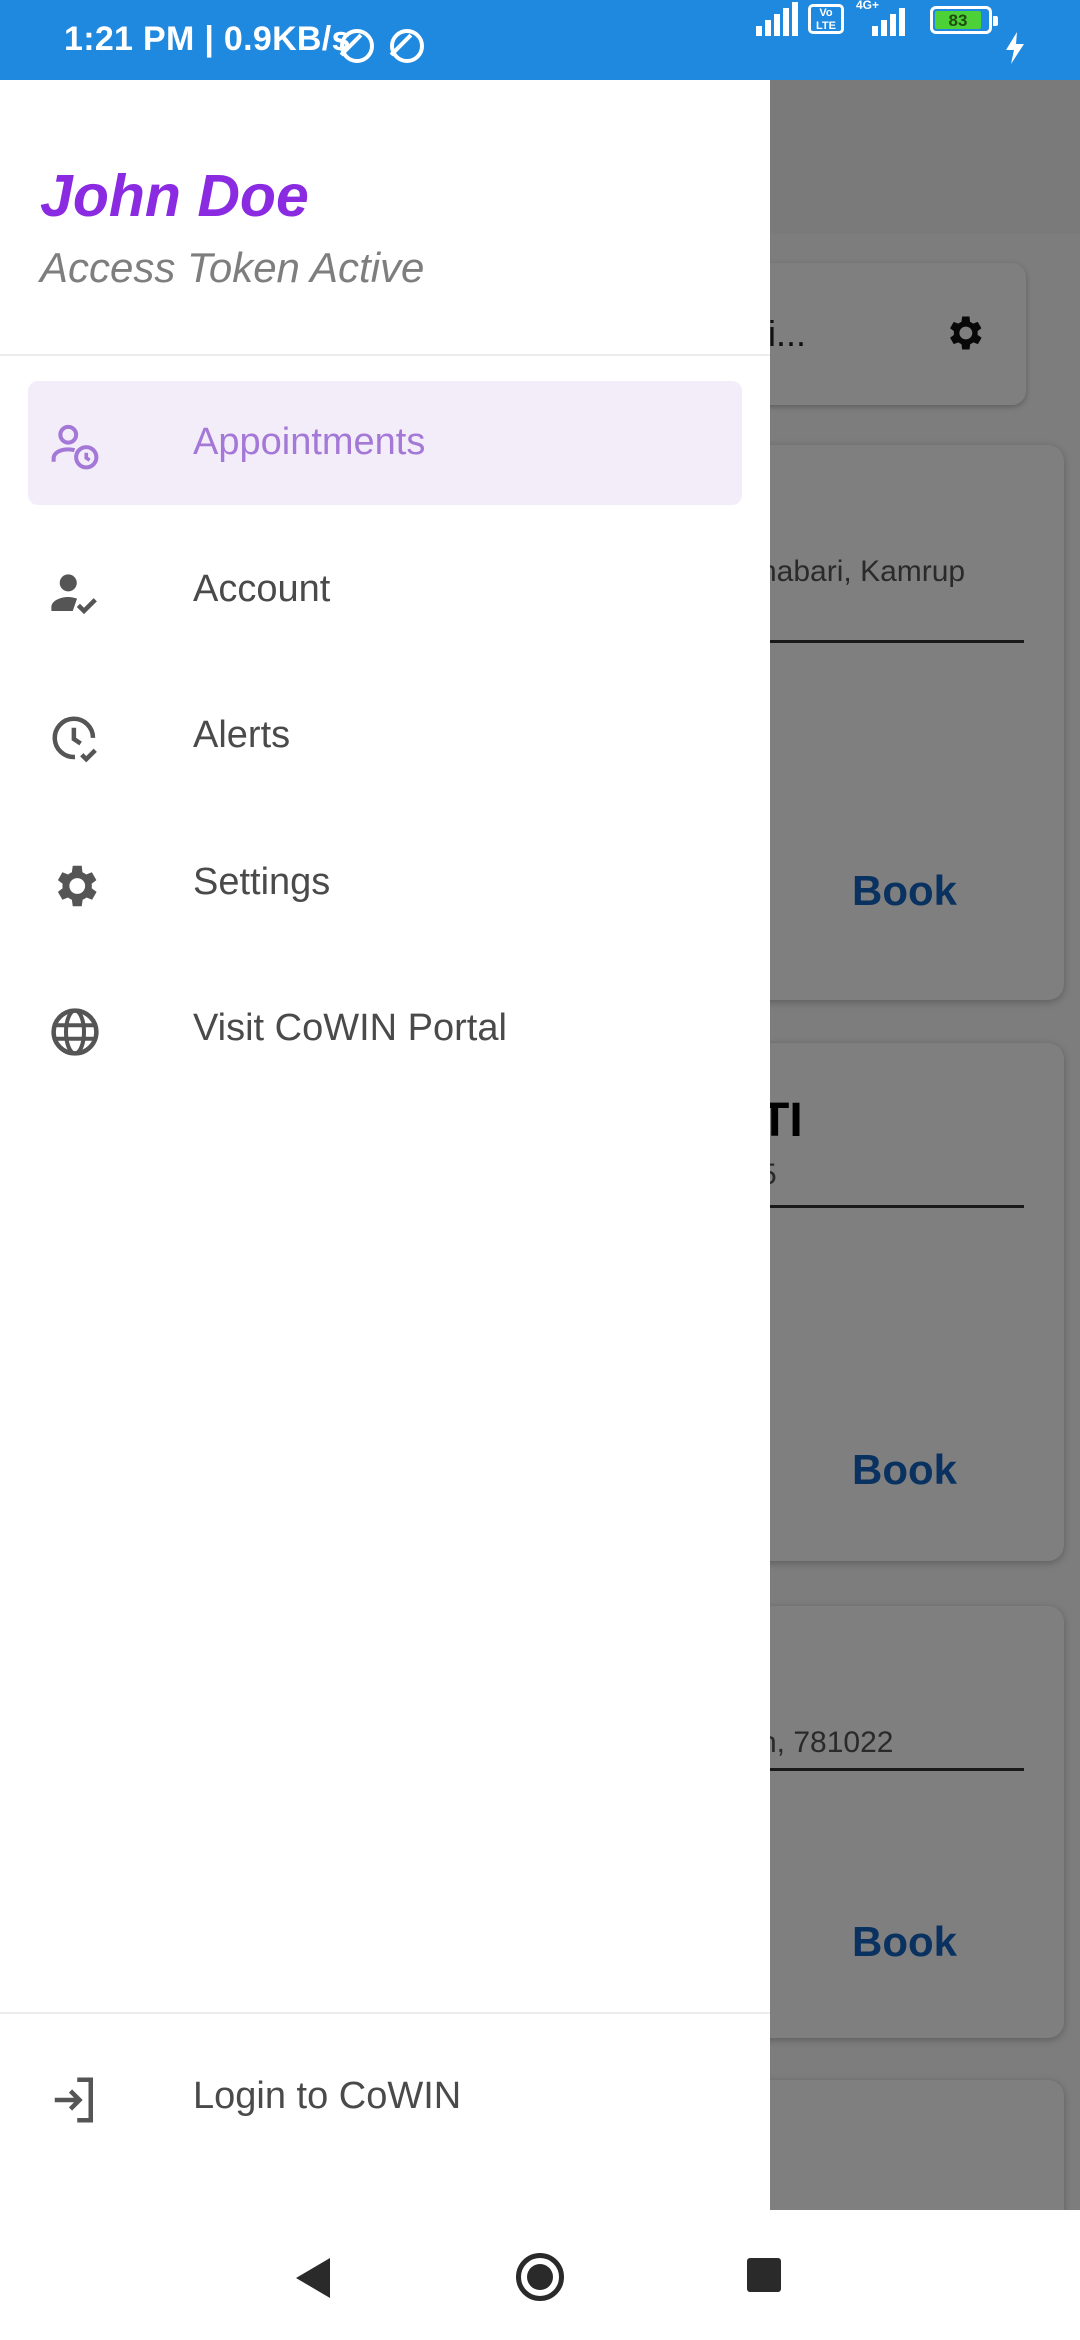 This screenshot has height=2340, width=1080. Describe the element at coordinates (826, 19) in the screenshot. I see `volte-icon: Vo LTE` at that location.